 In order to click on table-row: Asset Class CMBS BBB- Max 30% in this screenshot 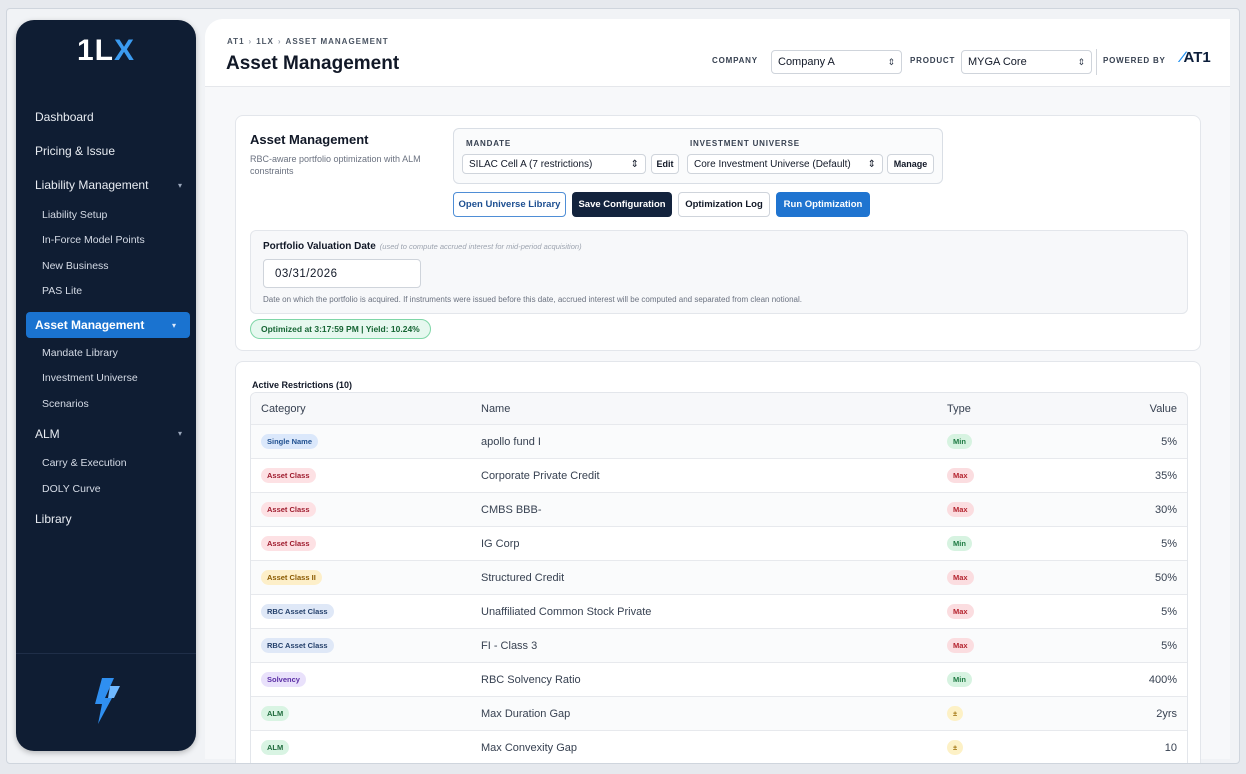, I will do `click(719, 510)`.